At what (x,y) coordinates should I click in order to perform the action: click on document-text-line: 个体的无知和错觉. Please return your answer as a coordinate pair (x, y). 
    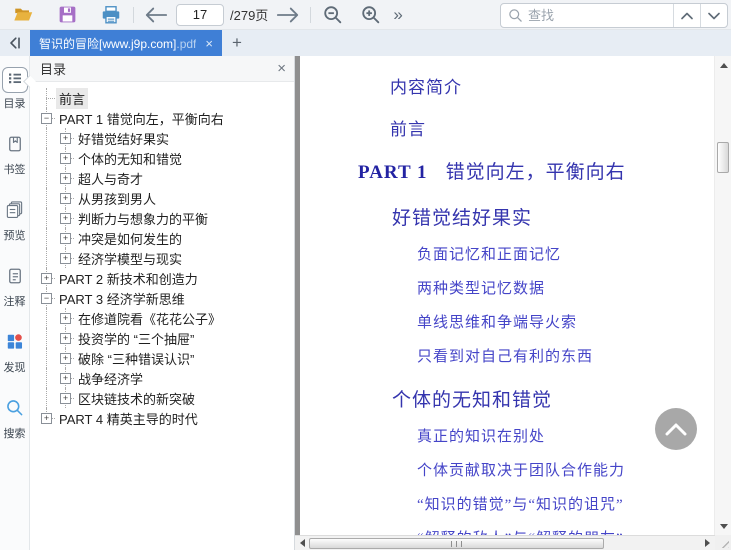
    Looking at the image, I should click on (553, 398).